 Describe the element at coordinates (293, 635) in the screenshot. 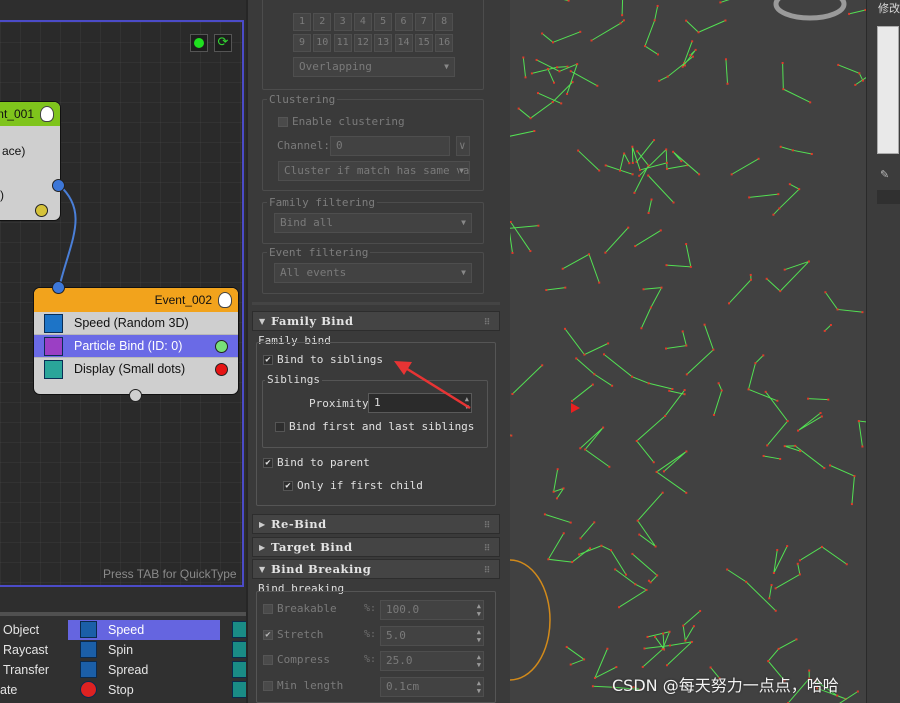

I see `bind-breaking-checkbox: ✔ Stretch` at that location.